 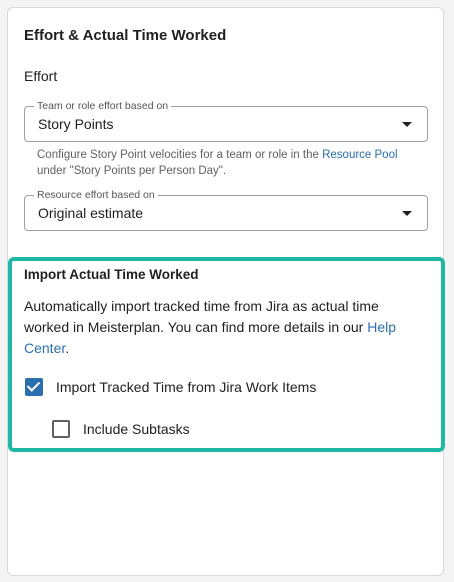 What do you see at coordinates (125, 35) in the screenshot?
I see `card-title: Effort & Actual Time Worked` at bounding box center [125, 35].